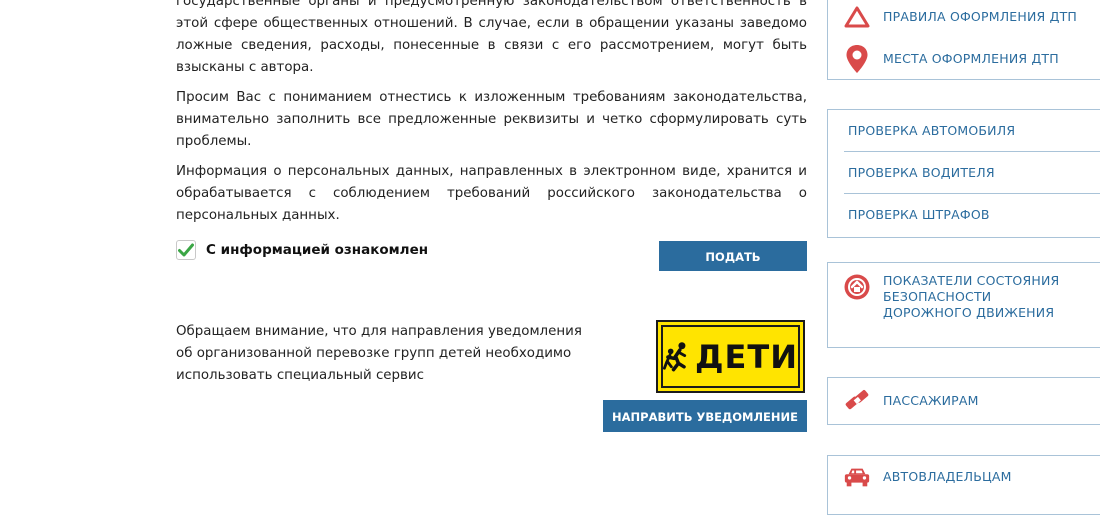 Image resolution: width=1100 pixels, height=515 pixels. I want to click on send-notification-button: НАПРАВИТЬ УВЕДОМЛЕНИЕ, so click(705, 416).